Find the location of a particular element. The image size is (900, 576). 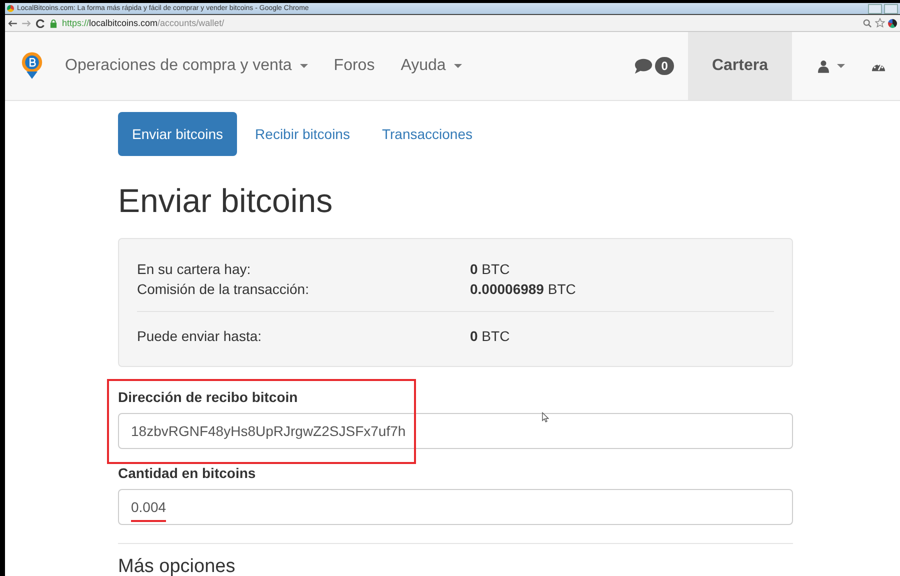

balance-value: 0.00006989 BTC is located at coordinates (523, 289).